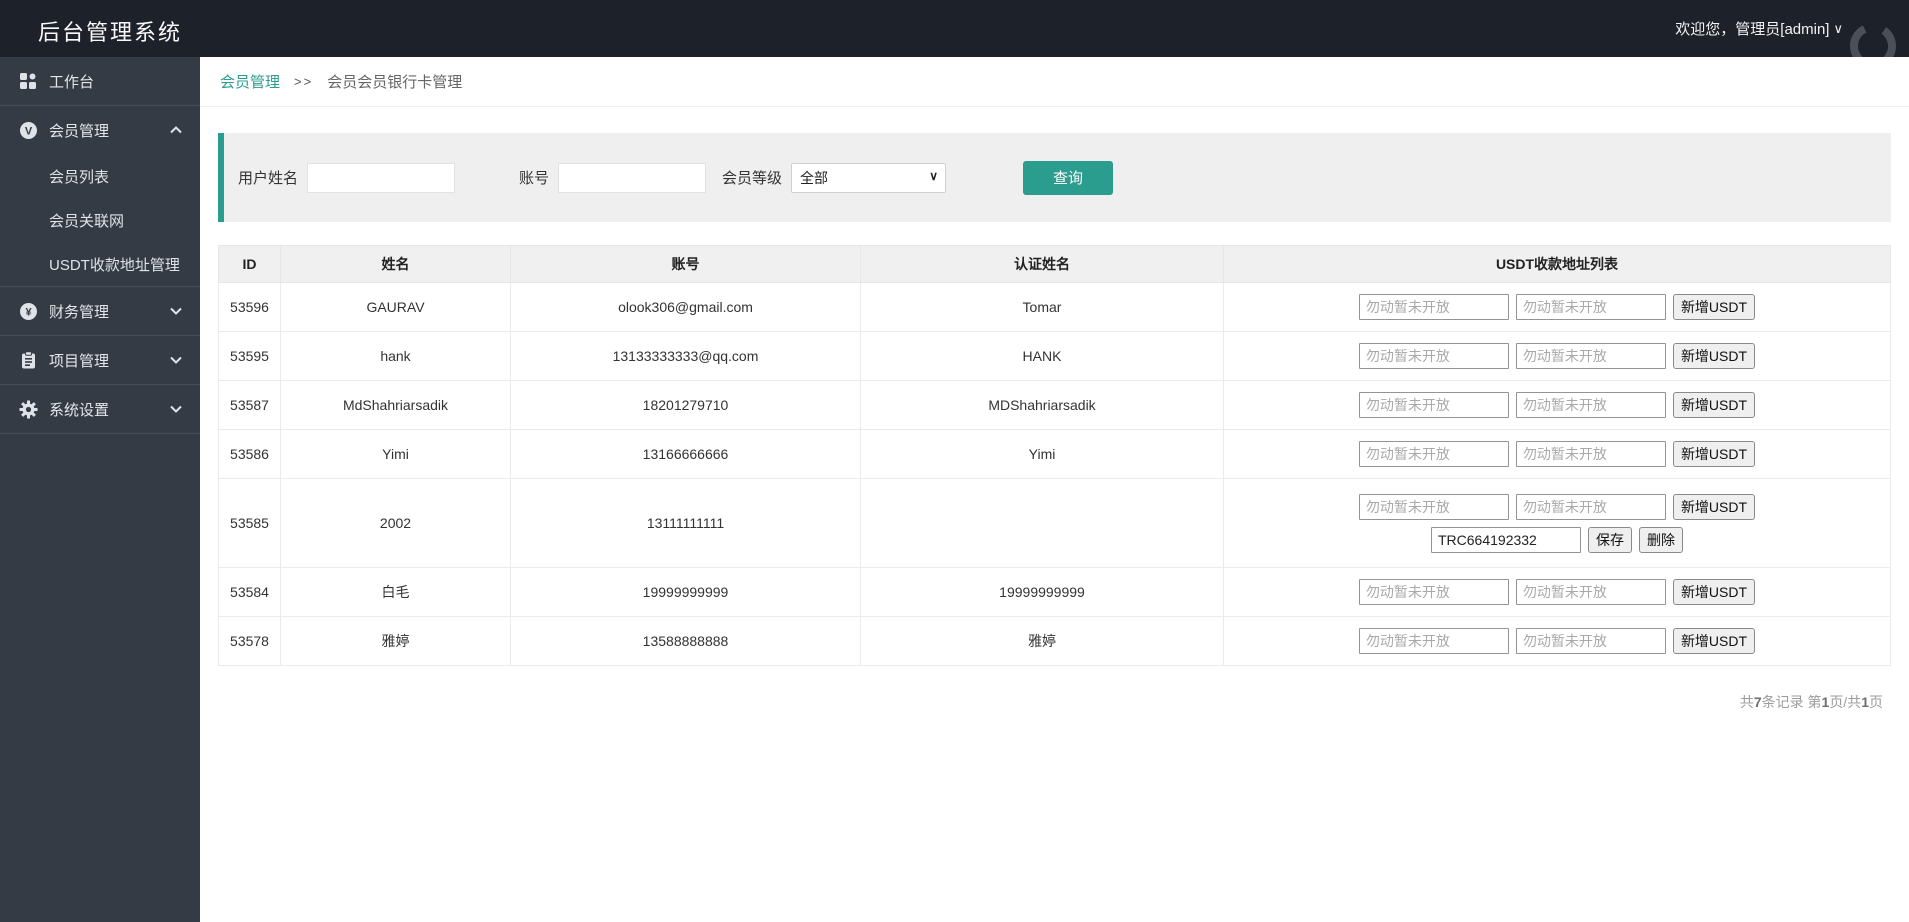  Describe the element at coordinates (1784, 702) in the screenshot. I see `pagination-text: 条记录` at that location.